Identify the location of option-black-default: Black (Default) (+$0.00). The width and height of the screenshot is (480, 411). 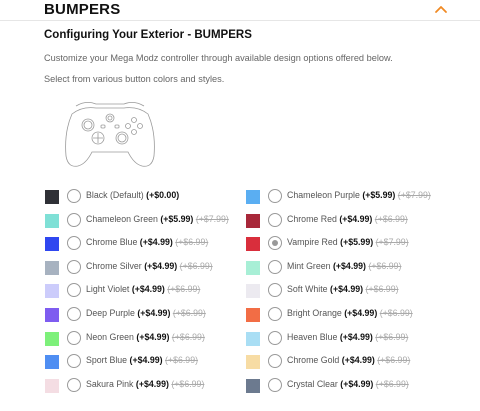
(145, 198).